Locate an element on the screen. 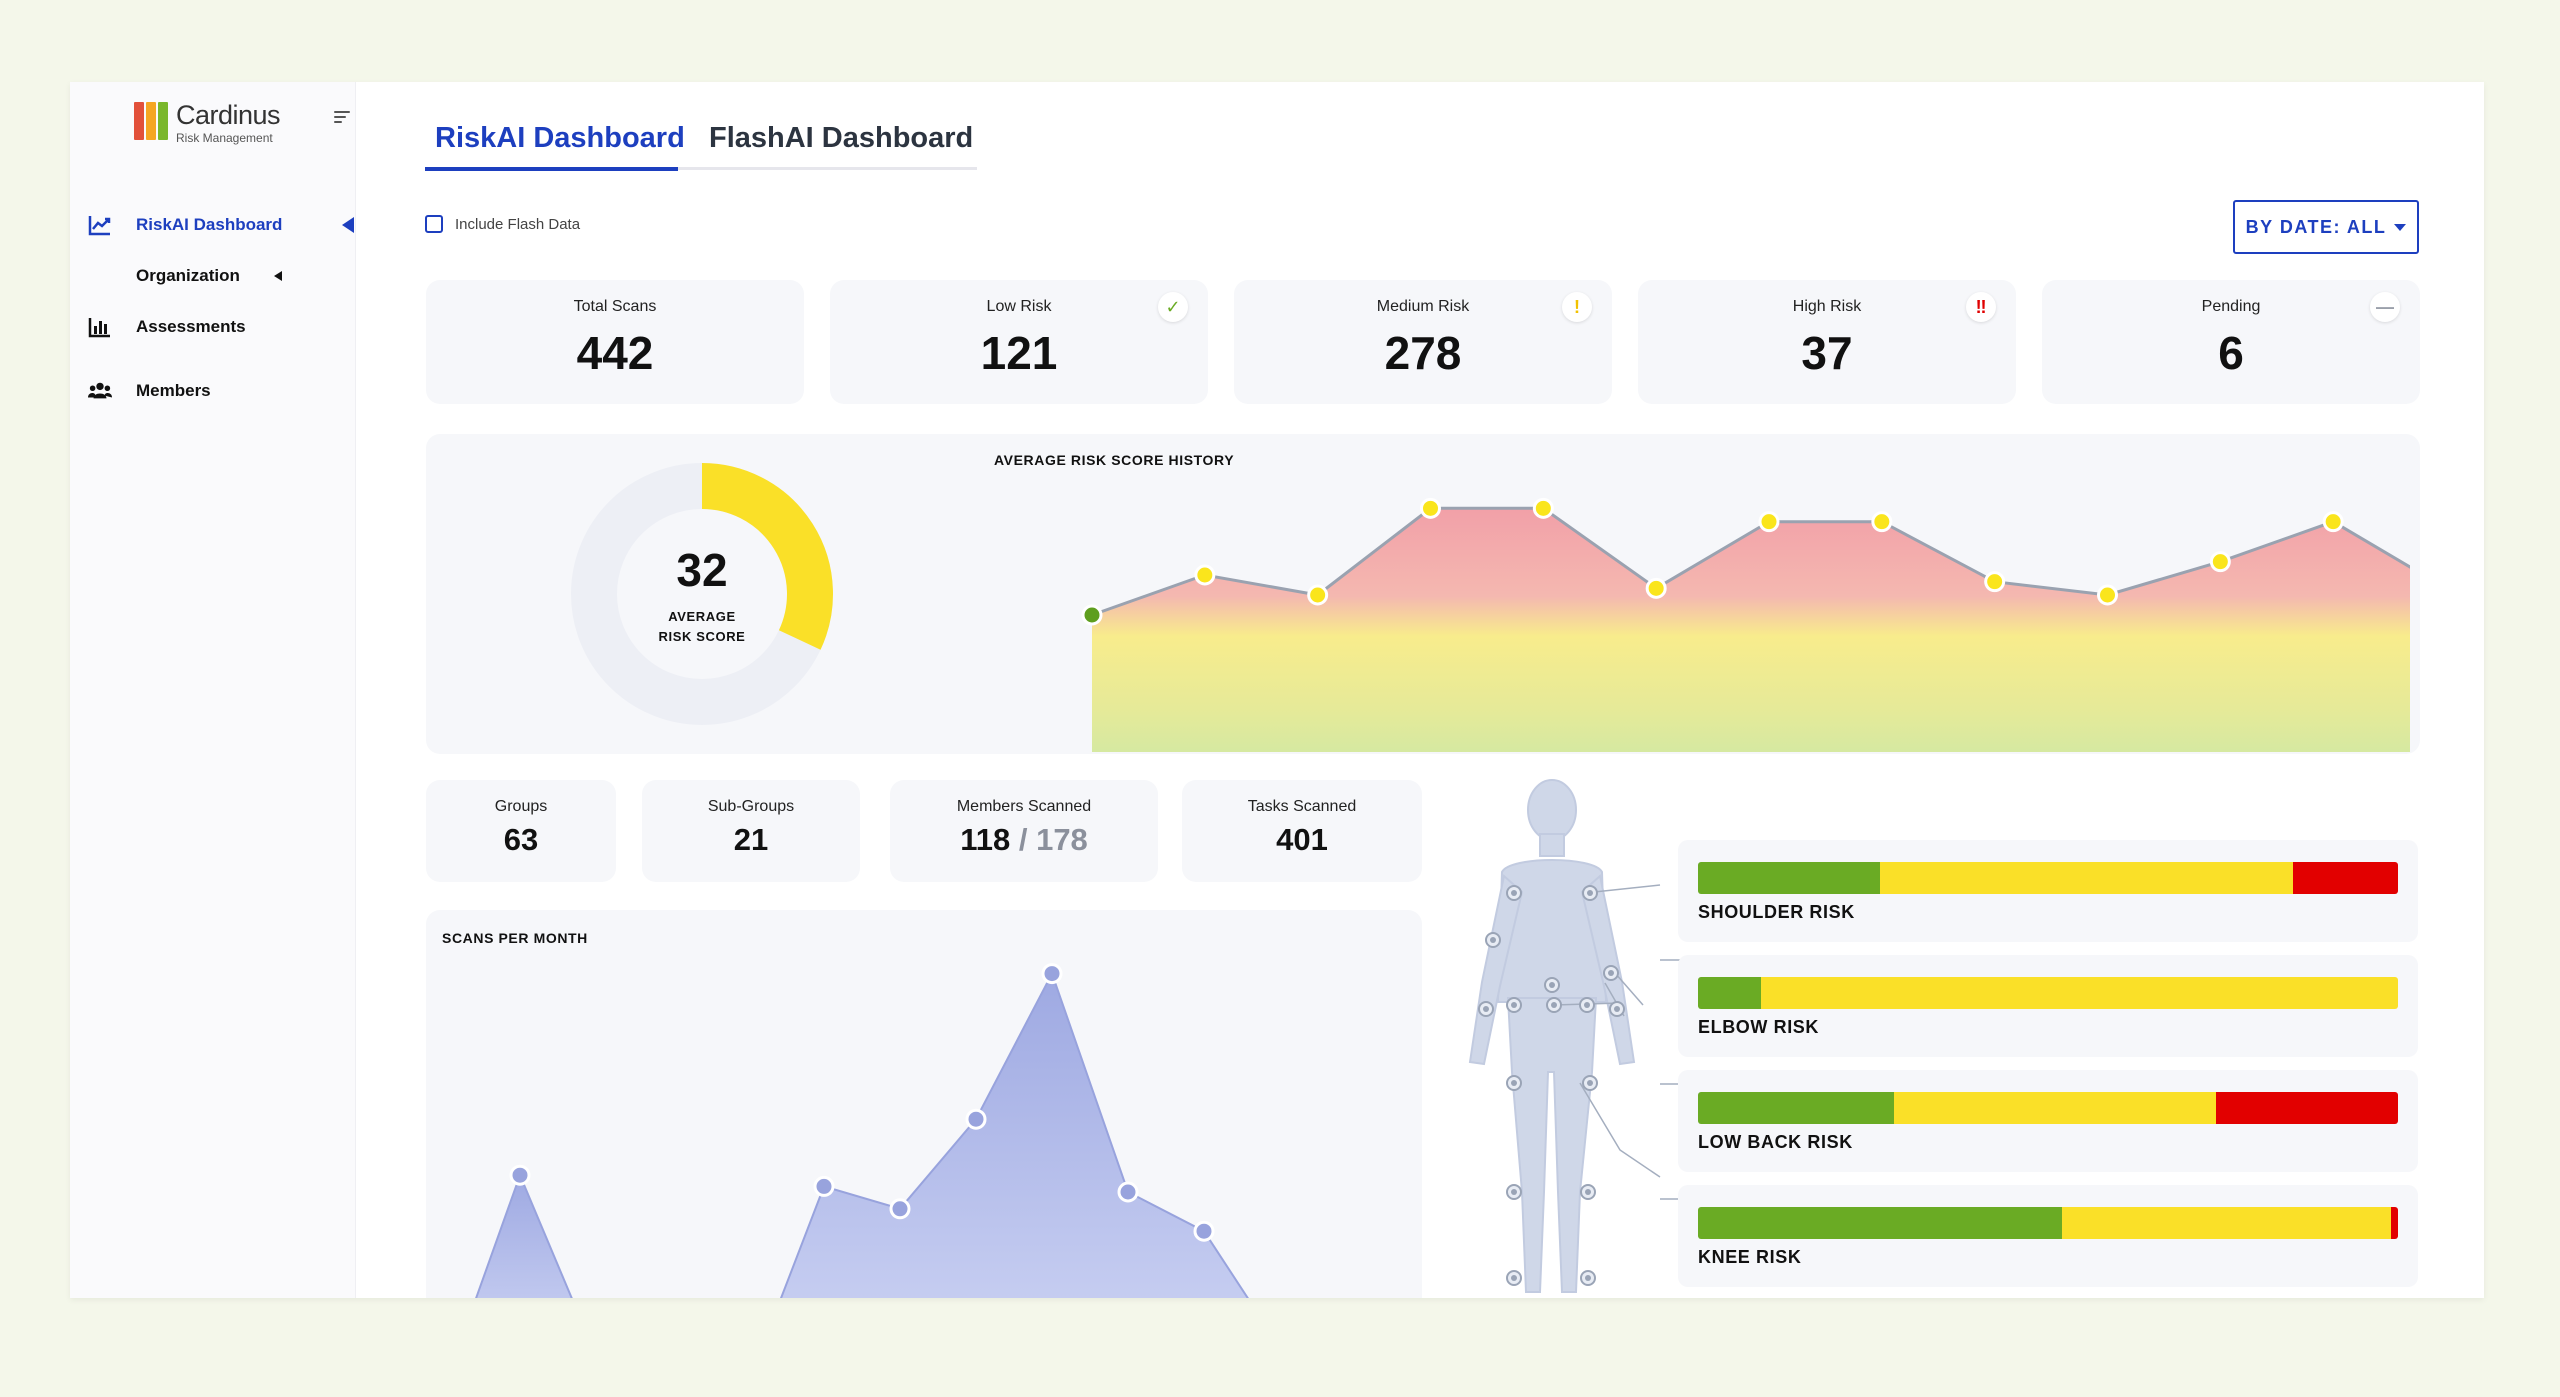  risk-card-knee: KNEE RISK is located at coordinates (2048, 1236).